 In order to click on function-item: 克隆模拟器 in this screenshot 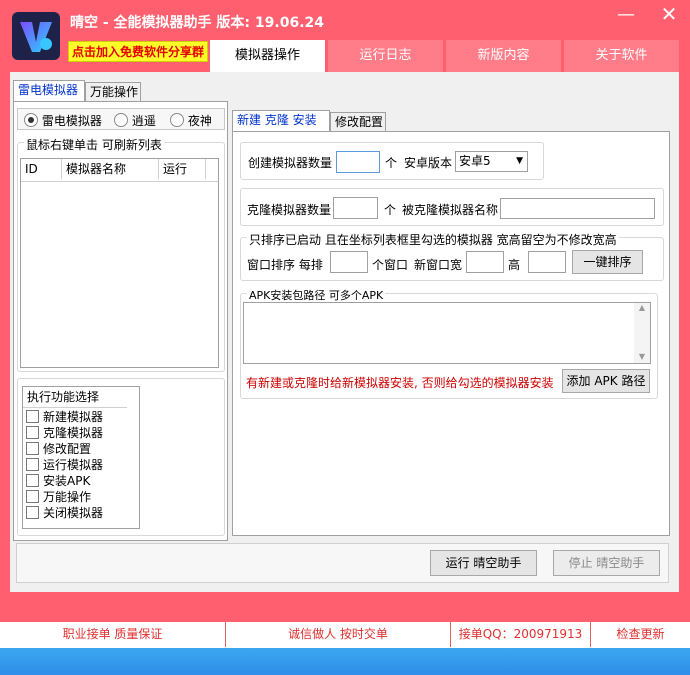, I will do `click(81, 433)`.